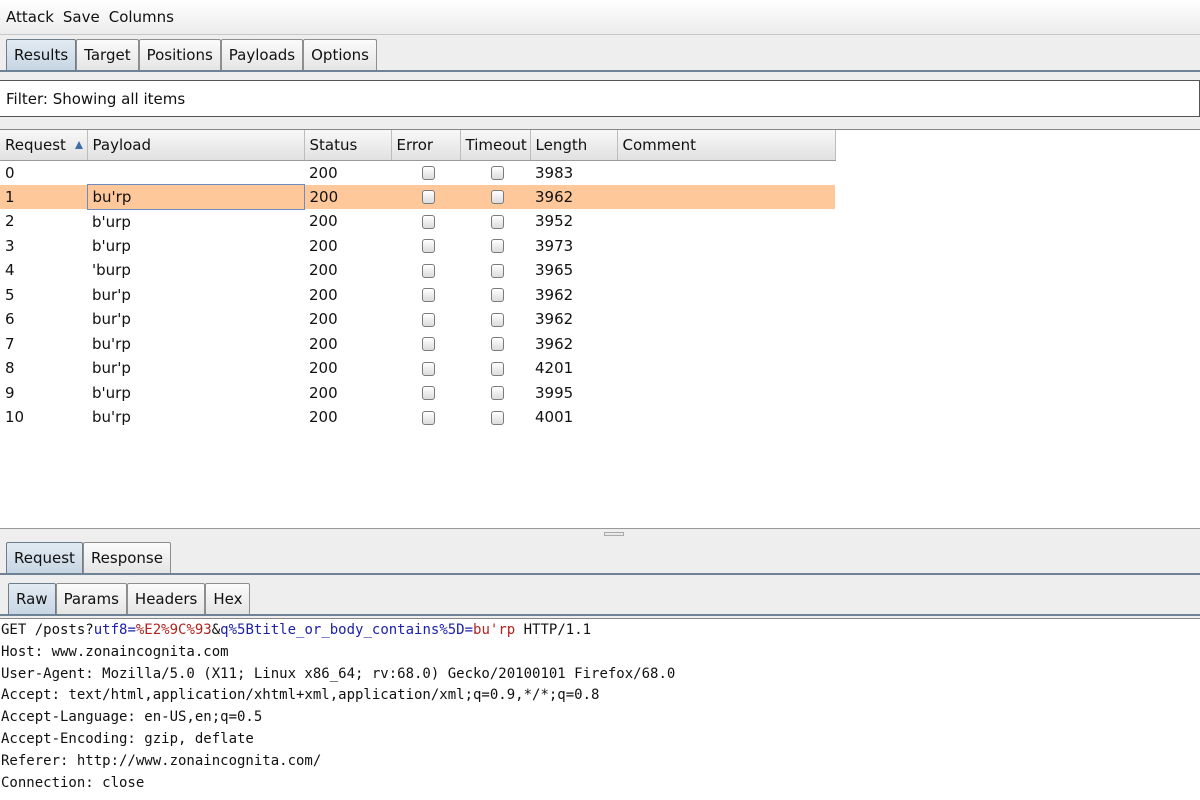 The image size is (1200, 800). Describe the element at coordinates (43, 221) in the screenshot. I see `cell-request: 2` at that location.